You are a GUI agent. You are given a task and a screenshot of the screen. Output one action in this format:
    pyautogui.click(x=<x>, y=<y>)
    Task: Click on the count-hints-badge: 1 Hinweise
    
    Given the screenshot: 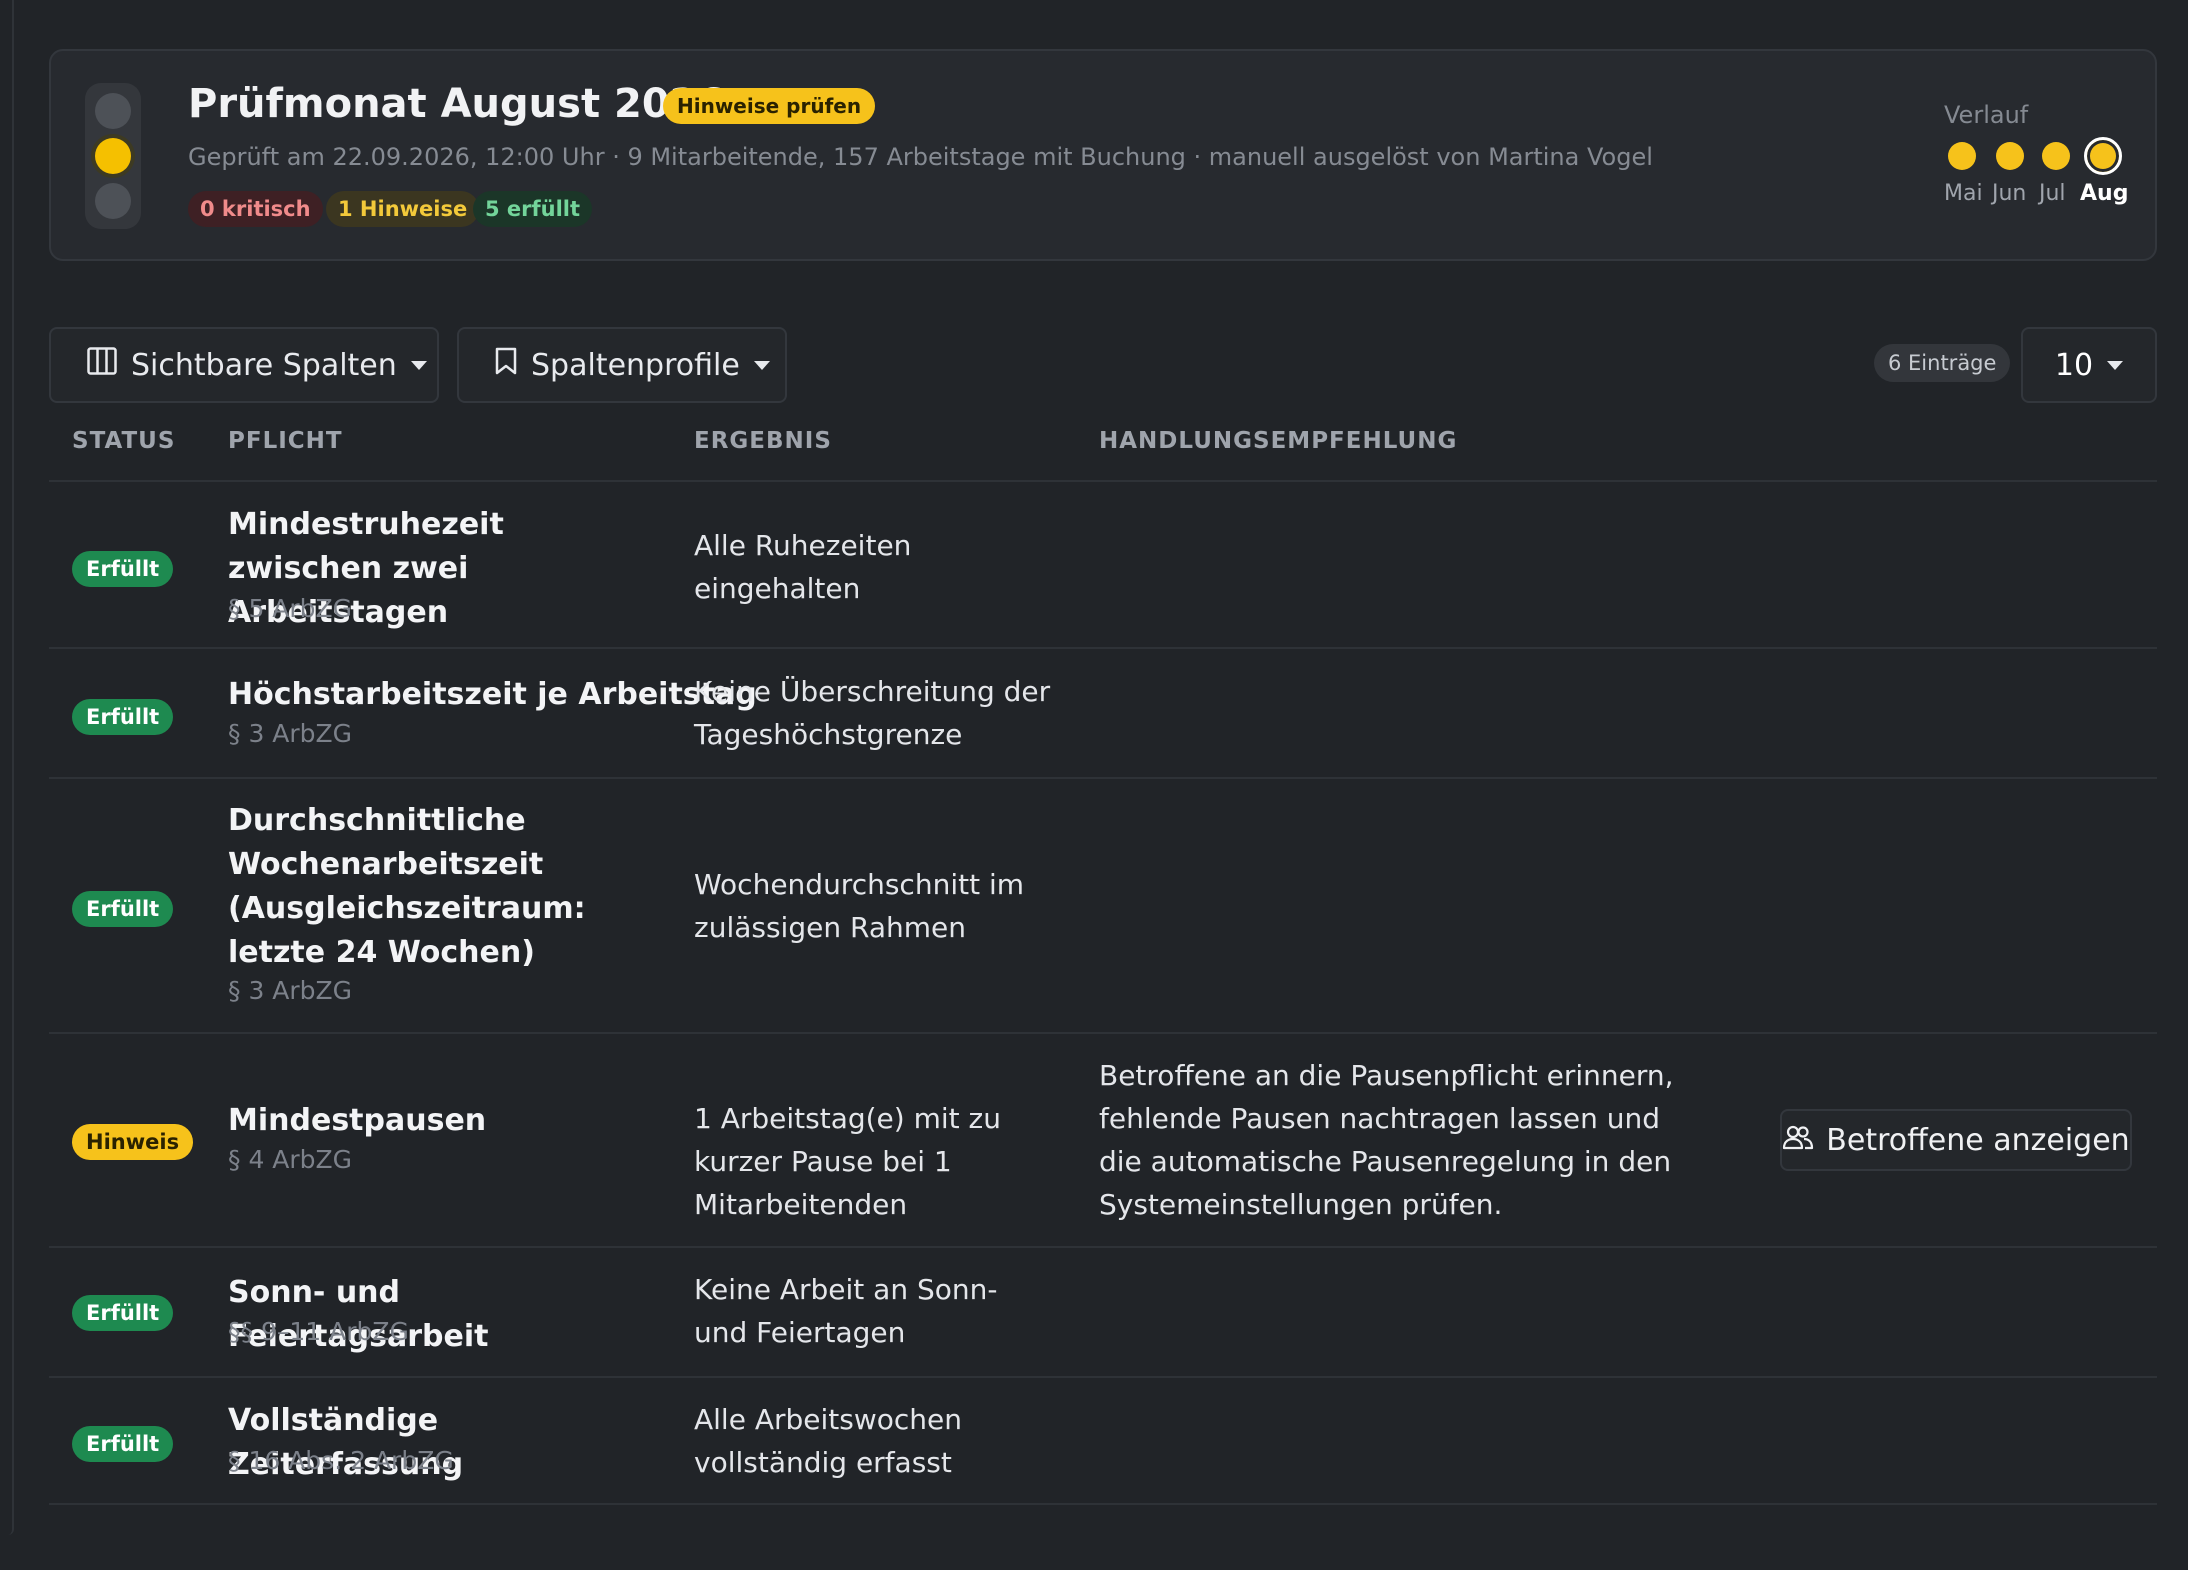 What is the action you would take?
    pyautogui.click(x=403, y=209)
    